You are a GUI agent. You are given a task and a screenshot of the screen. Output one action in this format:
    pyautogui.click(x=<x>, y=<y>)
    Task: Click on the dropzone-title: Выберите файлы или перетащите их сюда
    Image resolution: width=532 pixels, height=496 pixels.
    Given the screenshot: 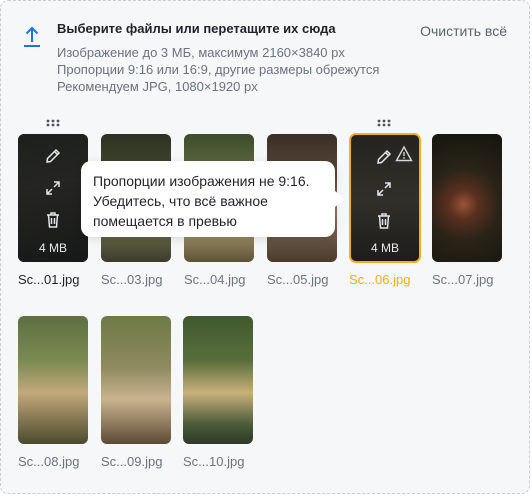 What is the action you would take?
    pyautogui.click(x=196, y=28)
    